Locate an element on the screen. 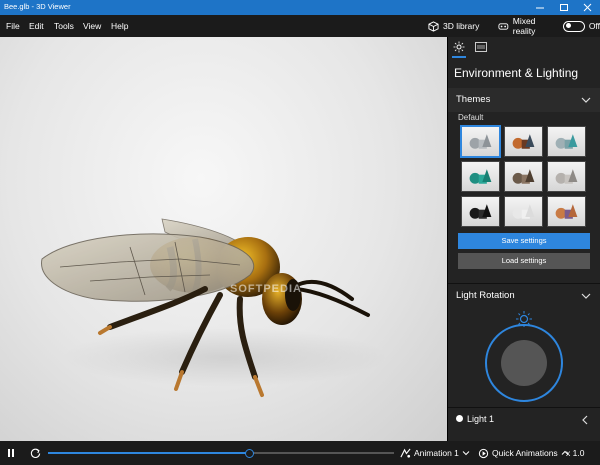 The width and height of the screenshot is (600, 465). themes-section-header: Themes is located at coordinates (524, 100).